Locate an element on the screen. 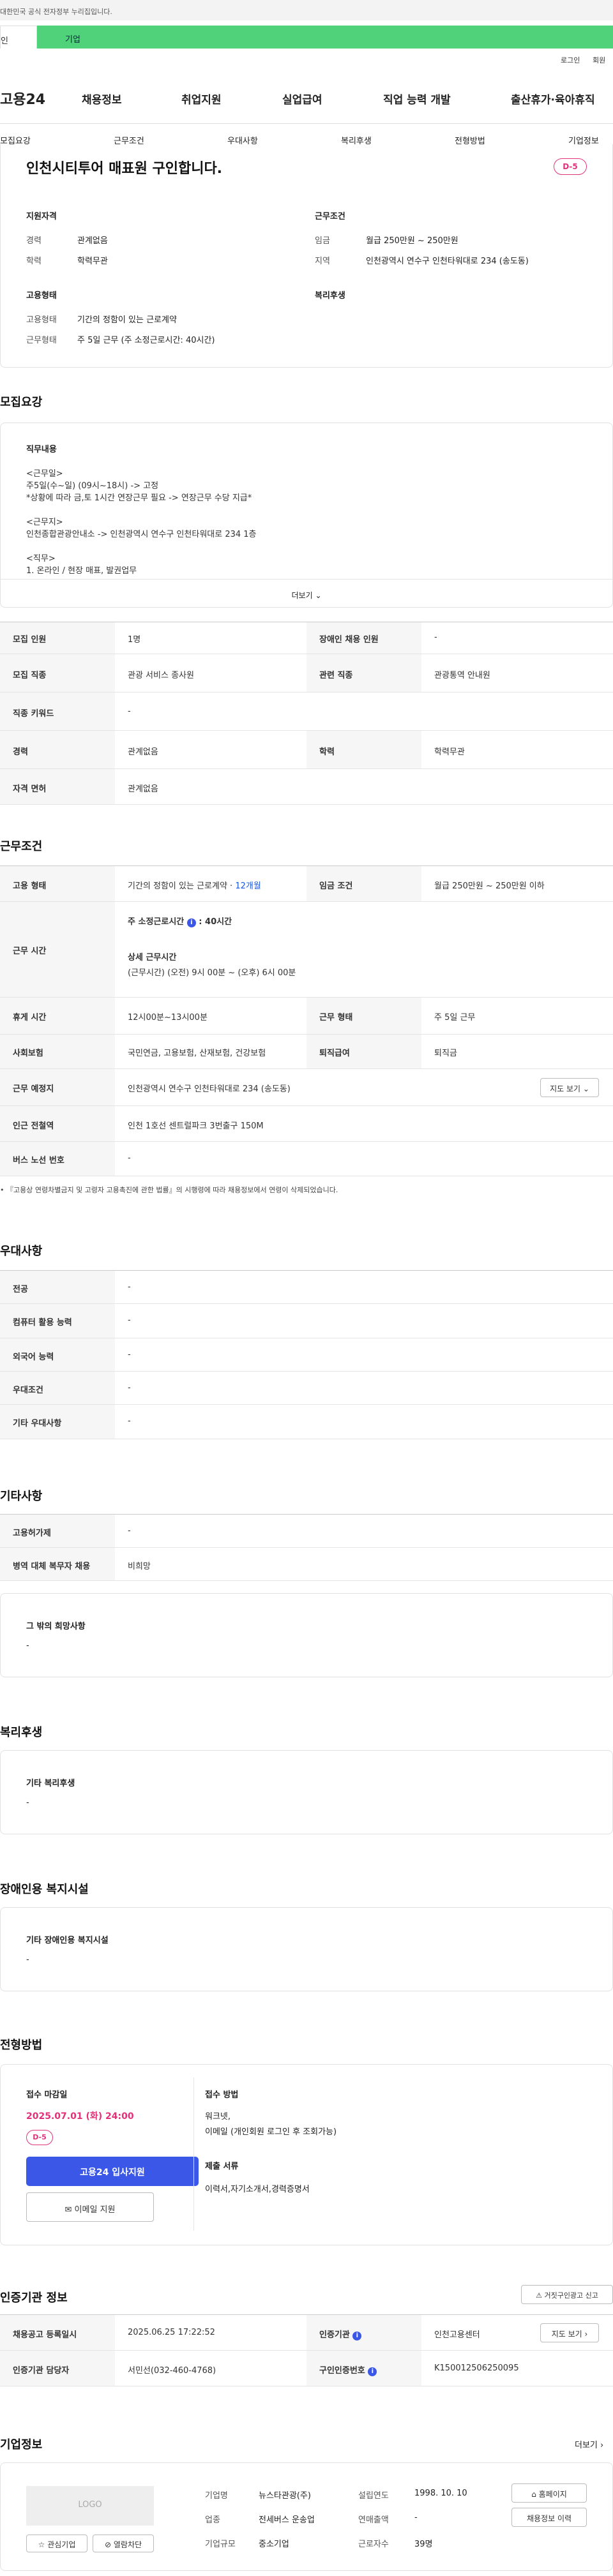 Image resolution: width=613 pixels, height=2576 pixels. company-field-value: 39명 is located at coordinates (423, 2544).